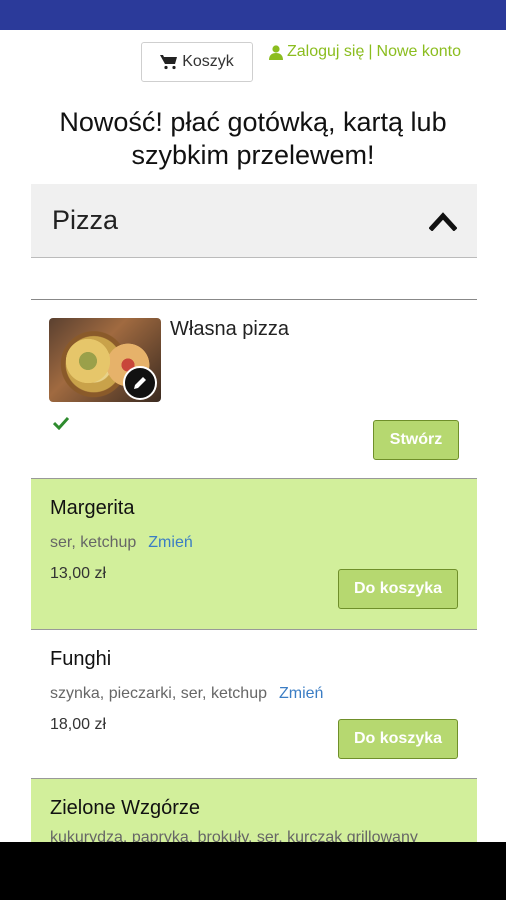 Image resolution: width=506 pixels, height=900 pixels. I want to click on cart-label: Koszyk, so click(208, 61).